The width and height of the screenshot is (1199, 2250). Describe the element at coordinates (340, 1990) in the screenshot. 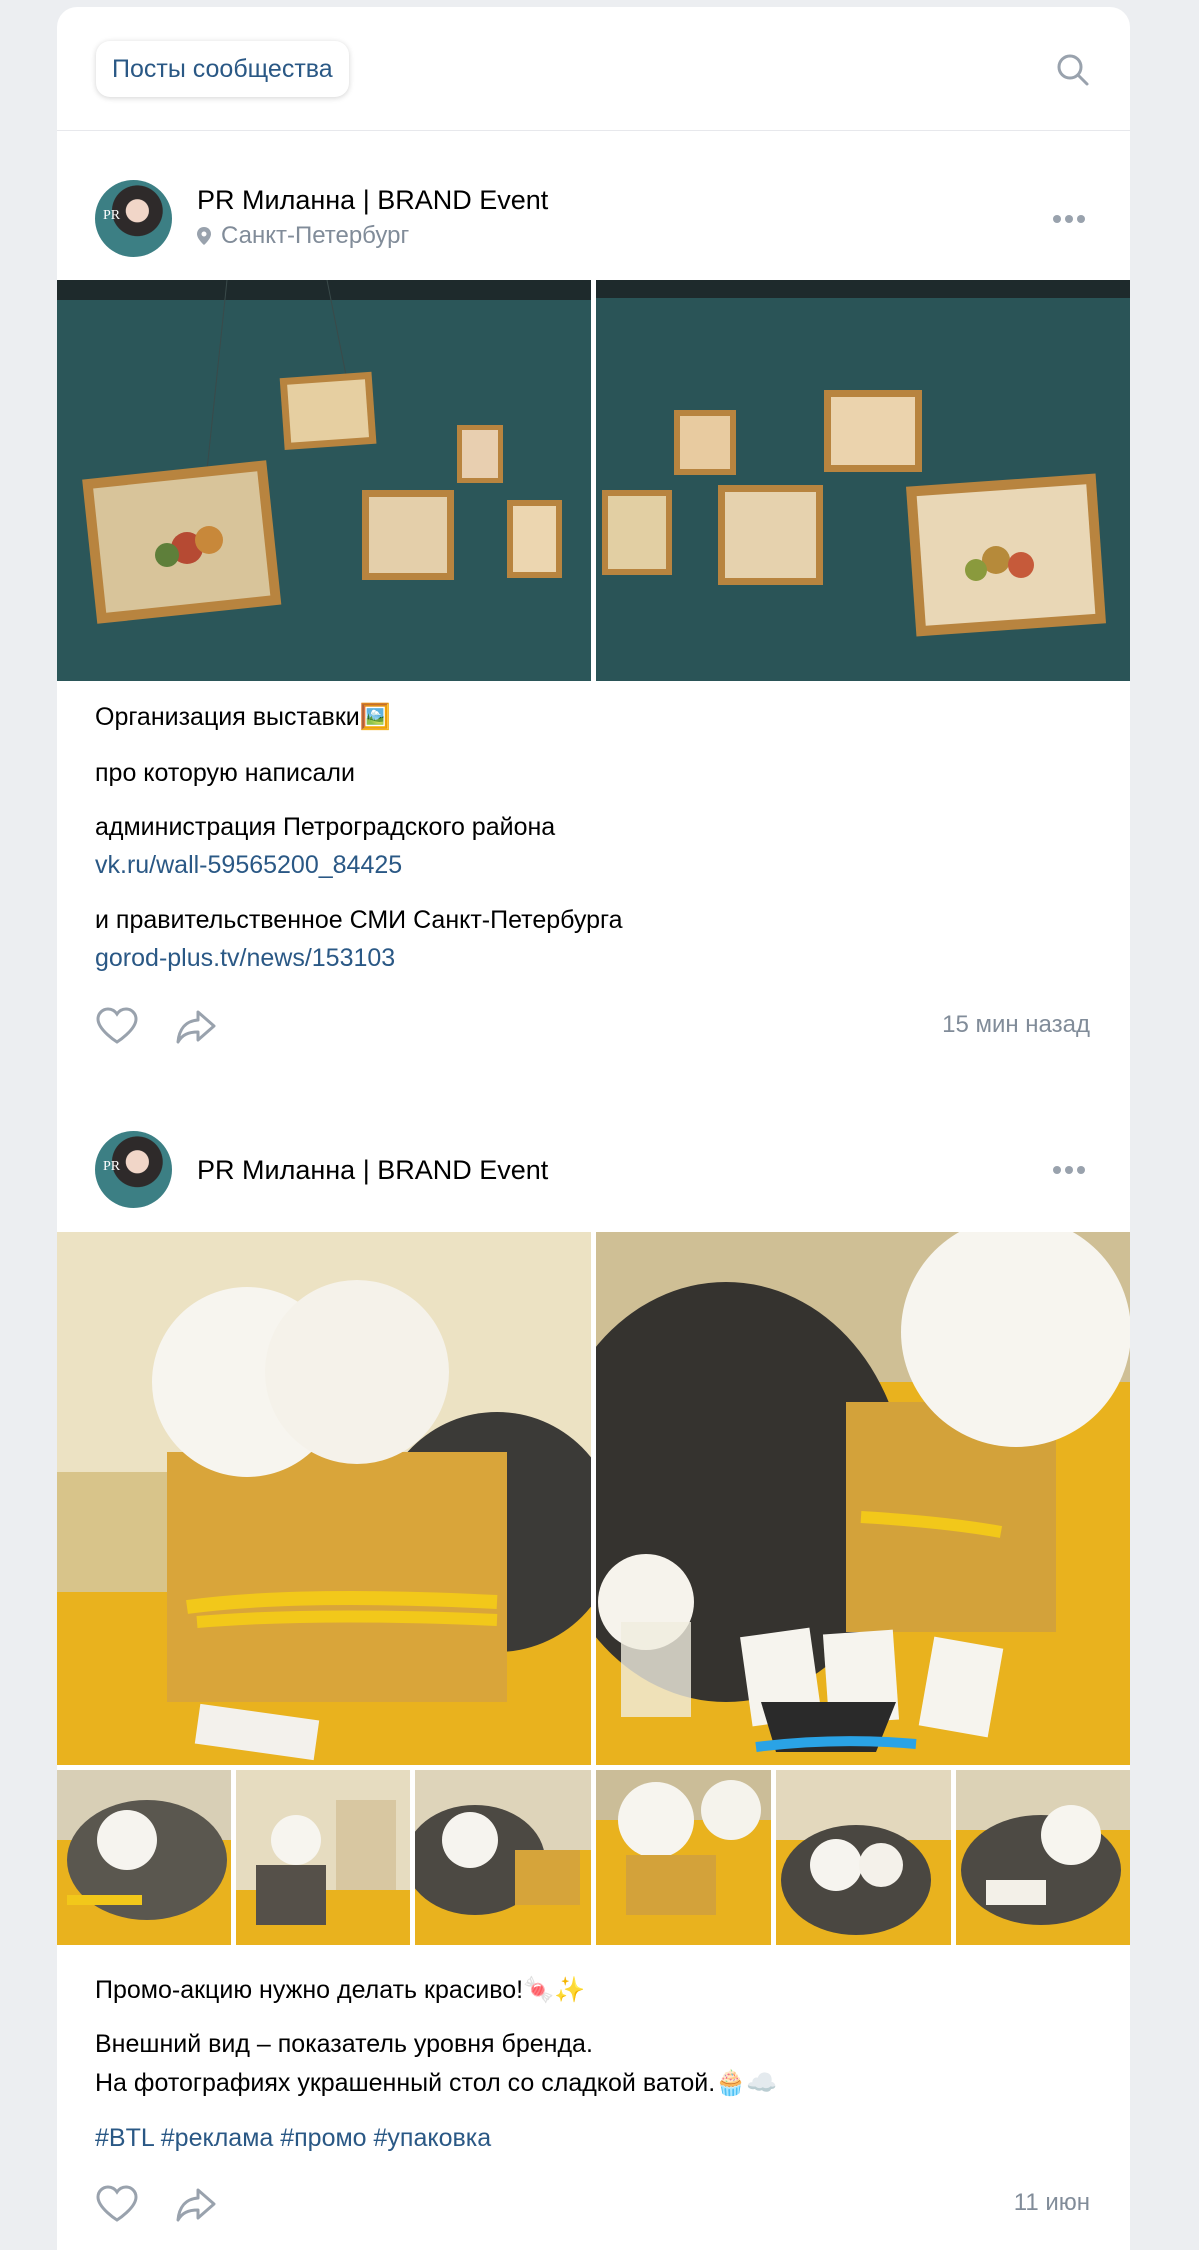

I see `post-text-line: Промо-акцию нужно делать красиво!🍬✨` at that location.